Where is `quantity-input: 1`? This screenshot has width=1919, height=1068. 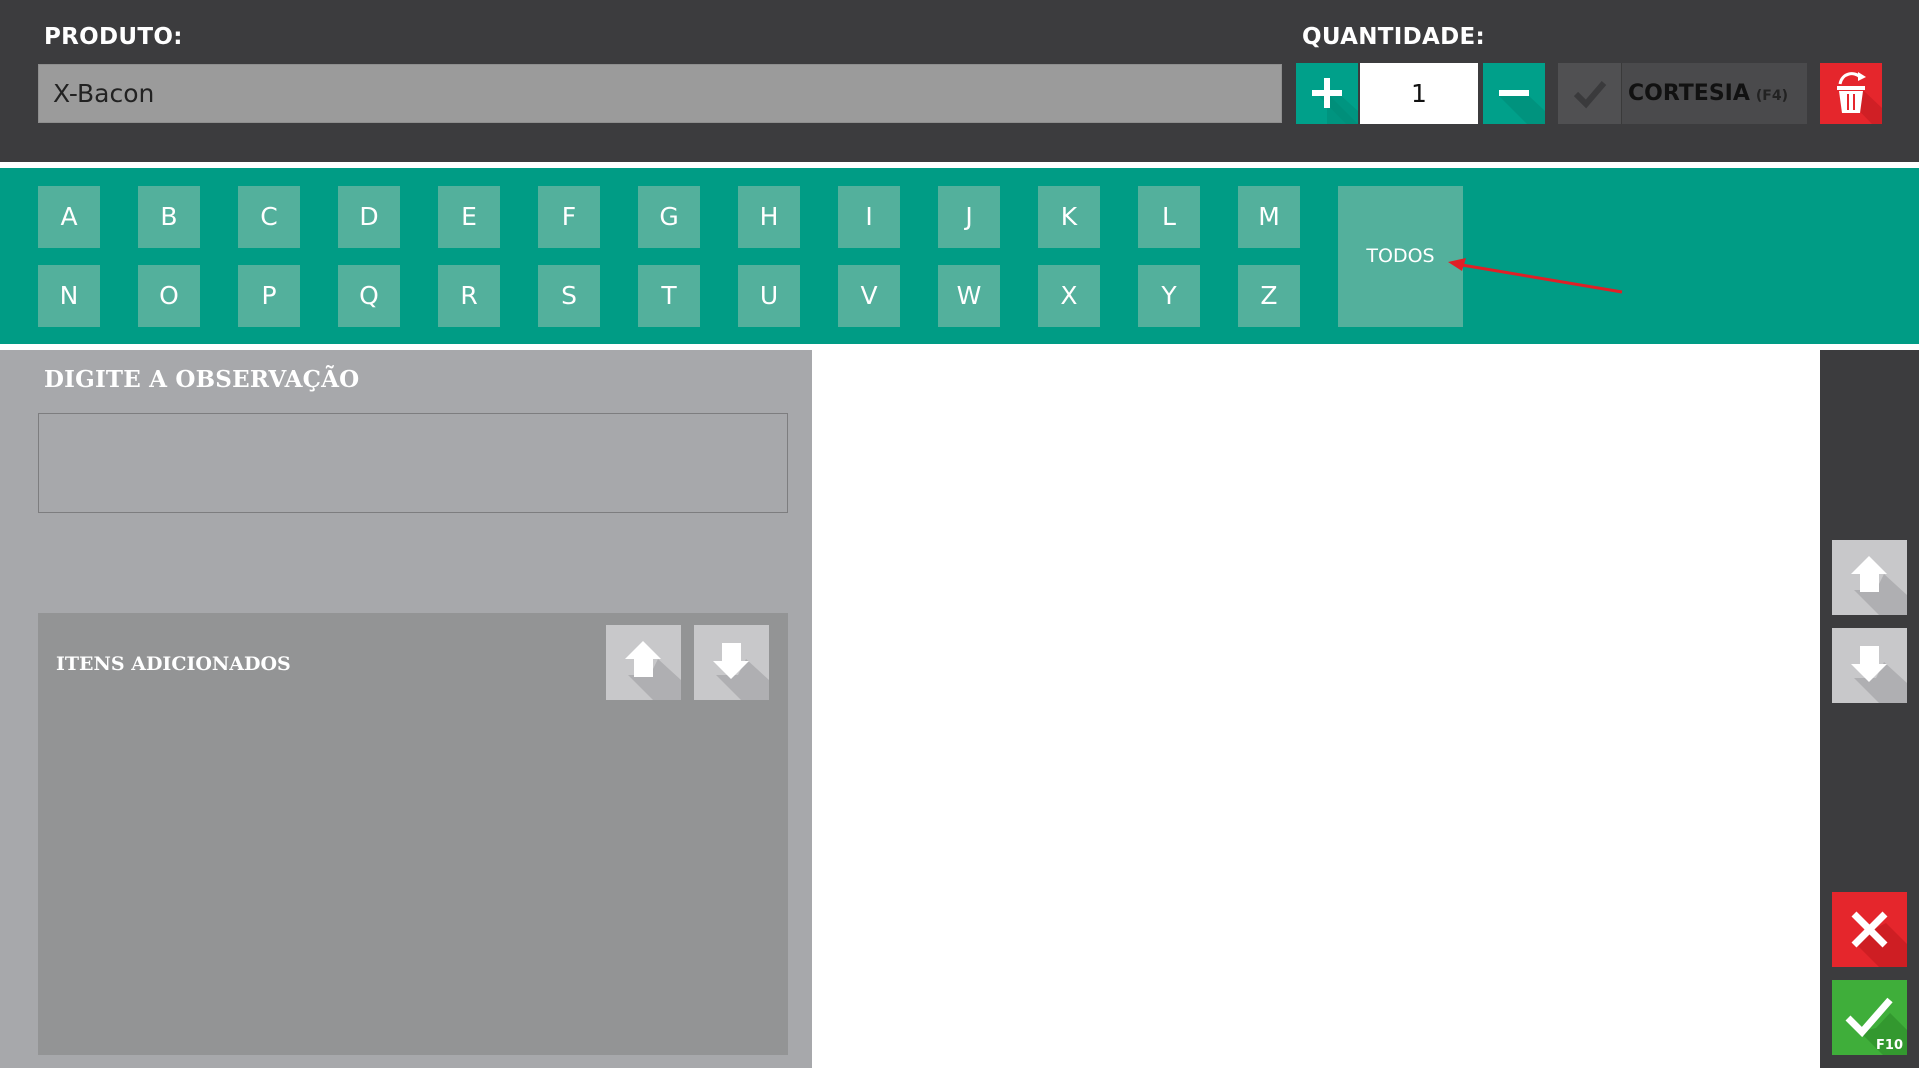 quantity-input: 1 is located at coordinates (1419, 93).